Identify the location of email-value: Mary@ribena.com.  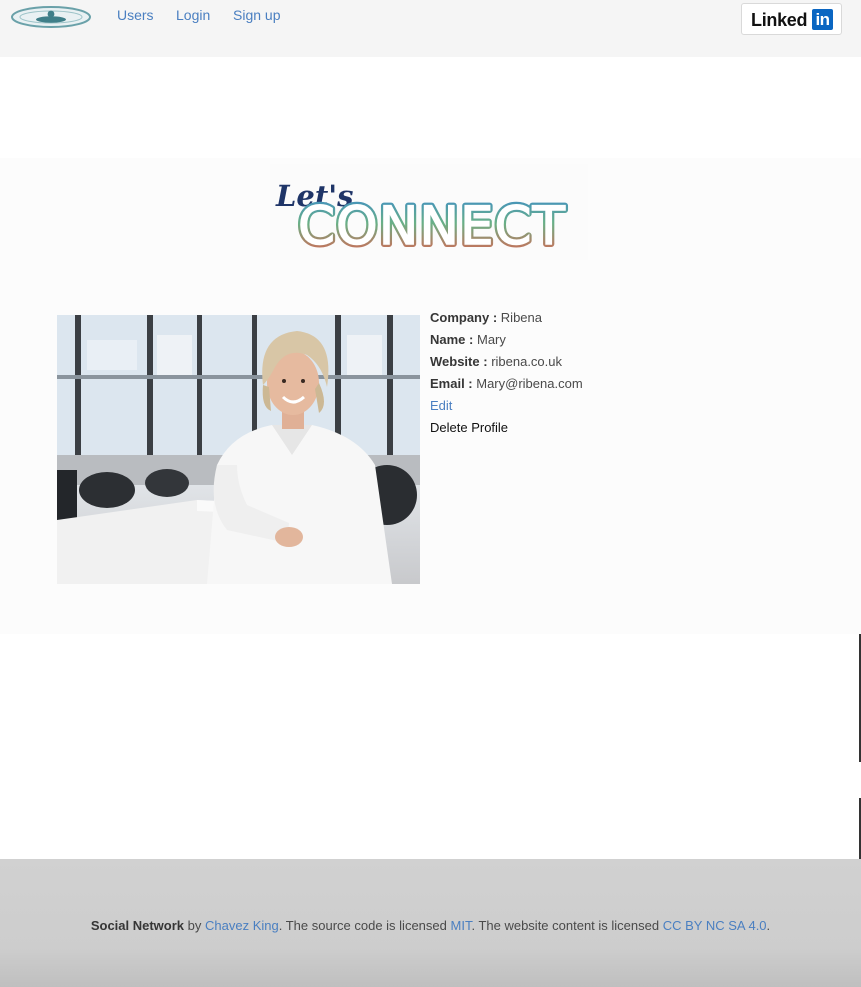
(529, 383).